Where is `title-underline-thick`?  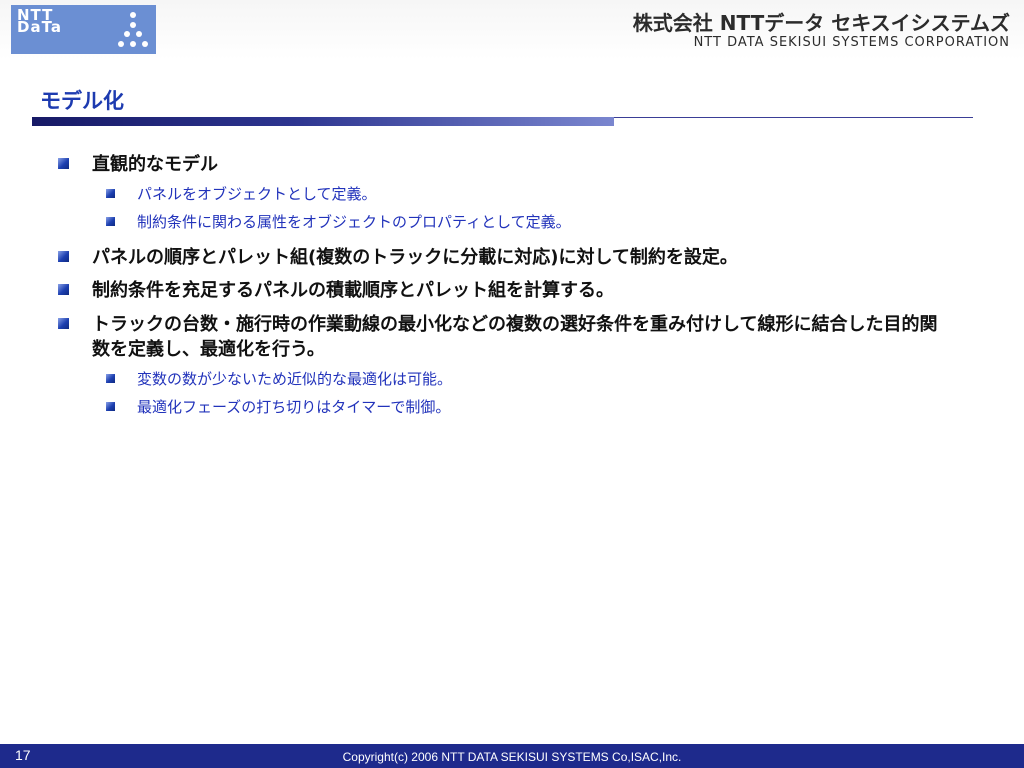 title-underline-thick is located at coordinates (323, 121).